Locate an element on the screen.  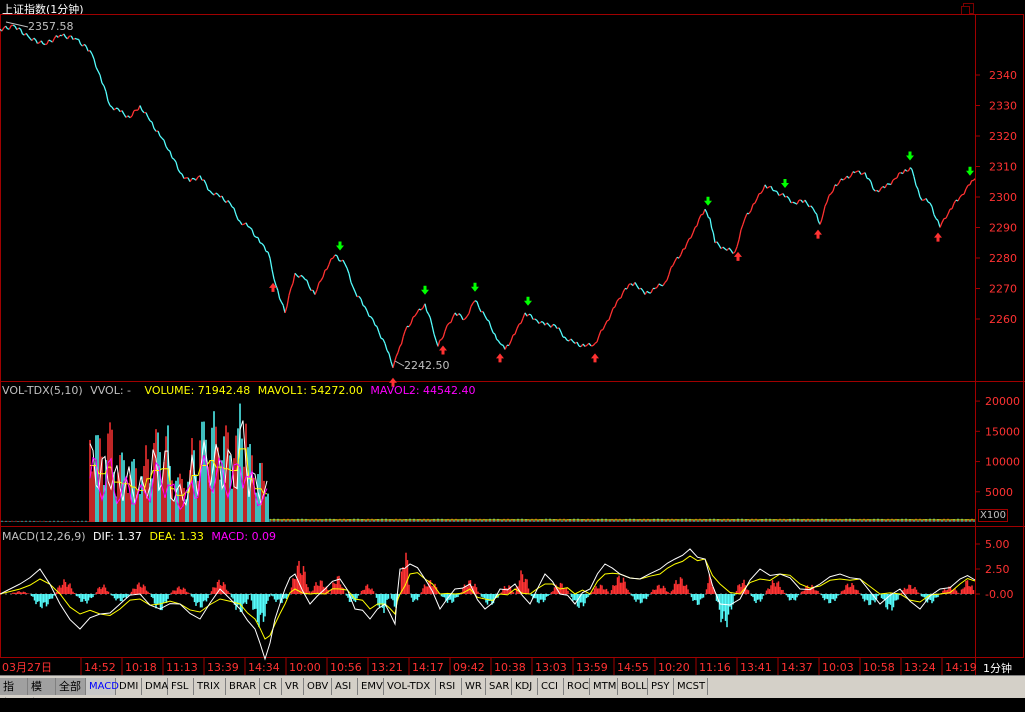
price-tick-label: 2290 is located at coordinates (1003, 228).